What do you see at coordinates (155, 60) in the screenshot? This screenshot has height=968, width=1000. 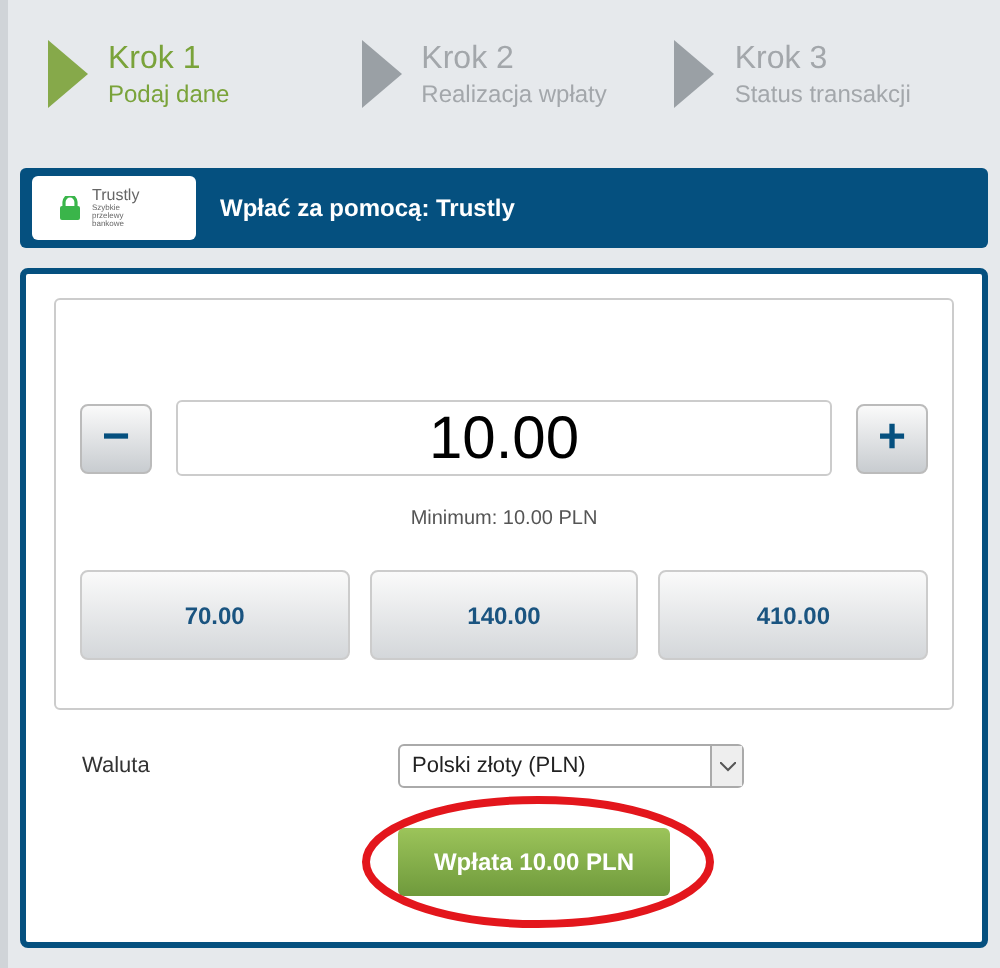 I see `step-title: Krok 1` at bounding box center [155, 60].